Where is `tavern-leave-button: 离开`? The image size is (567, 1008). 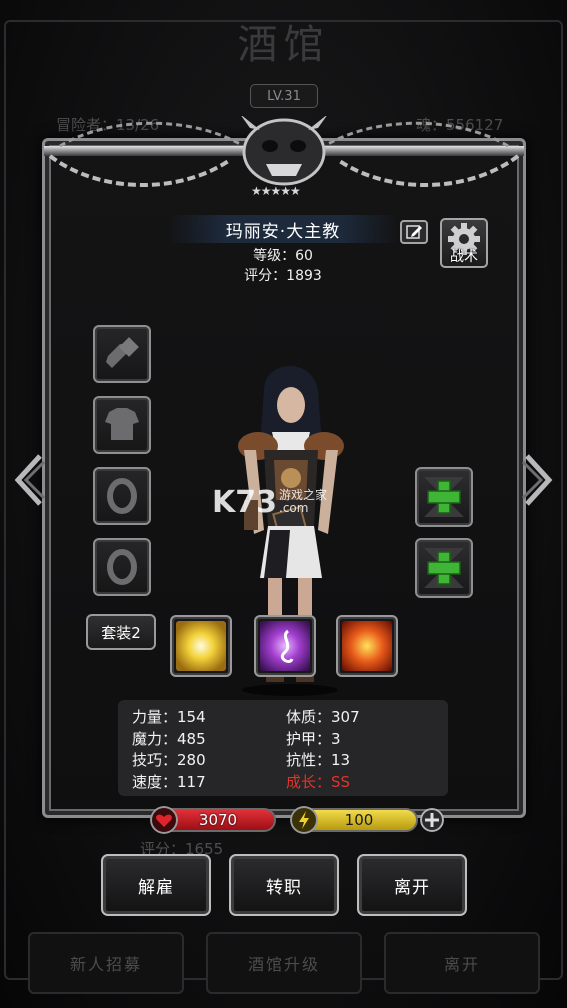 tavern-leave-button: 离开 is located at coordinates (462, 963).